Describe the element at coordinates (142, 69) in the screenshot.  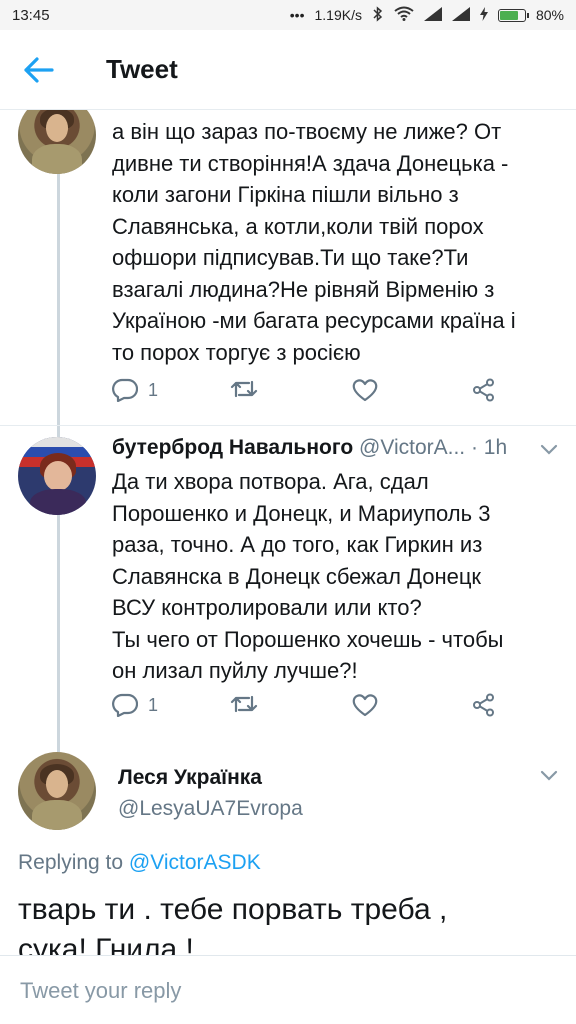
I see `page-title: Tweet` at that location.